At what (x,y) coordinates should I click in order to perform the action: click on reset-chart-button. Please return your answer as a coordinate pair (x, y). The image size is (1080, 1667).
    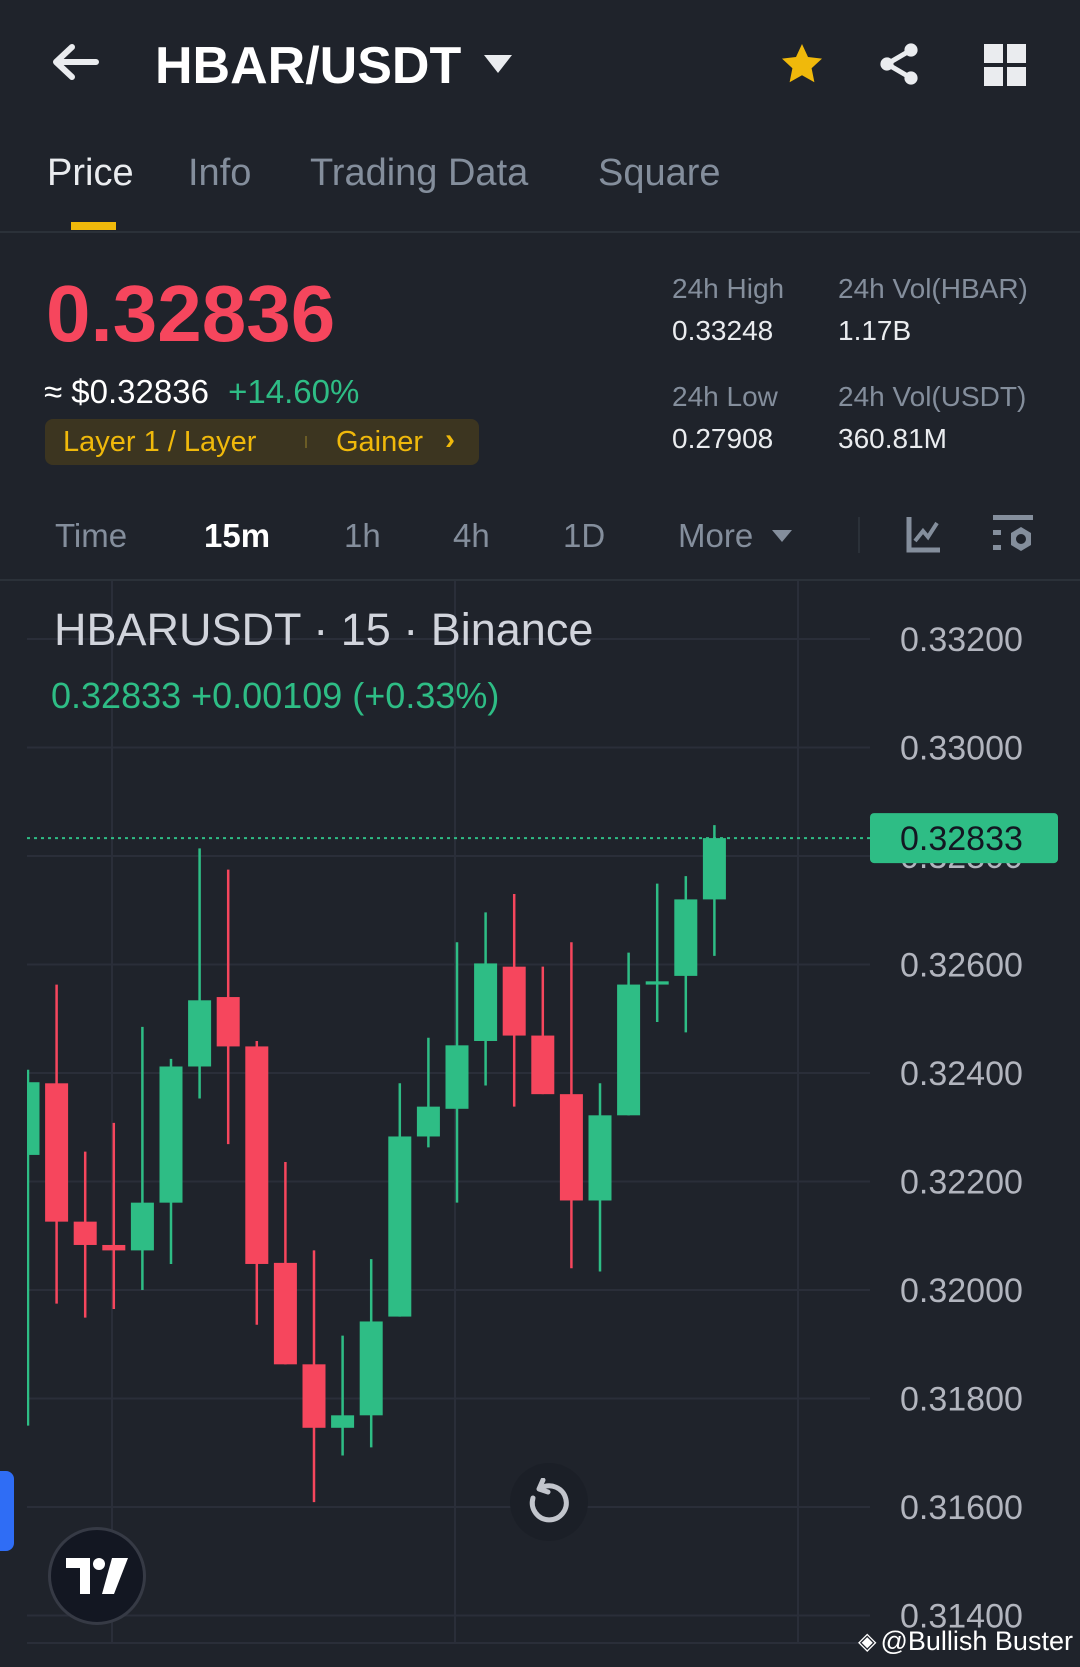
    Looking at the image, I should click on (549, 1502).